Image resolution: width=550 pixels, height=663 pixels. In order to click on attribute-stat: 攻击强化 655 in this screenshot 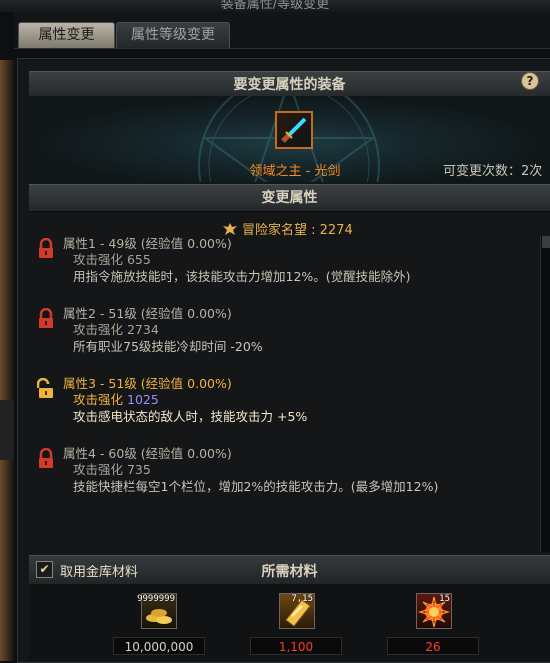, I will do `click(112, 259)`.